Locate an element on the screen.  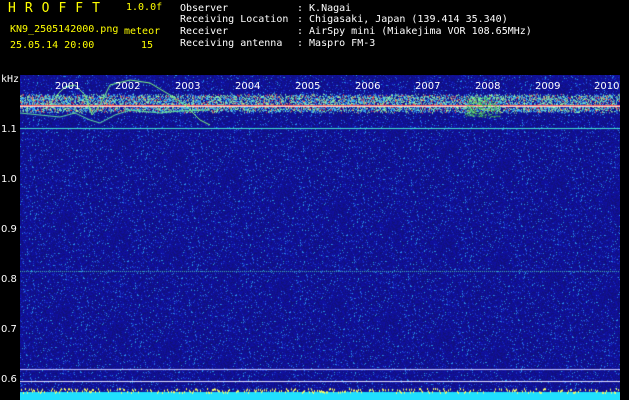
y-tick-1-1: 1.1 is located at coordinates (9, 129).